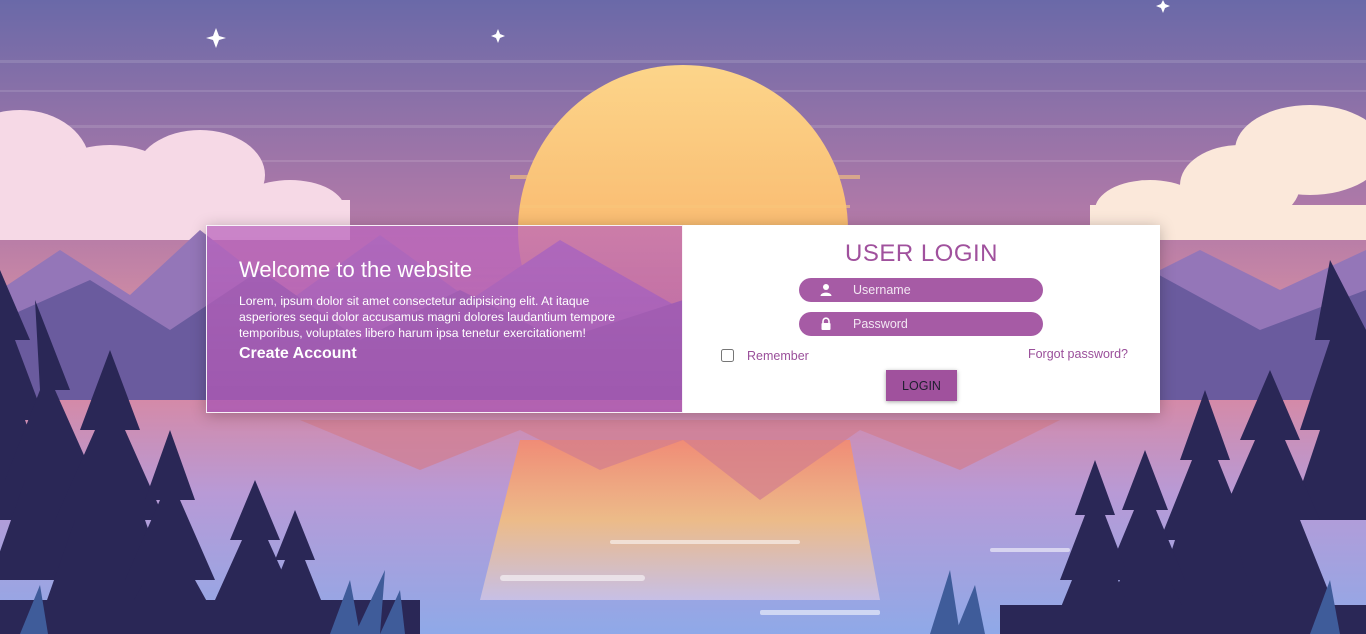 This screenshot has width=1366, height=634. What do you see at coordinates (1078, 354) in the screenshot?
I see `forgot-password-link: Forgot password?` at bounding box center [1078, 354].